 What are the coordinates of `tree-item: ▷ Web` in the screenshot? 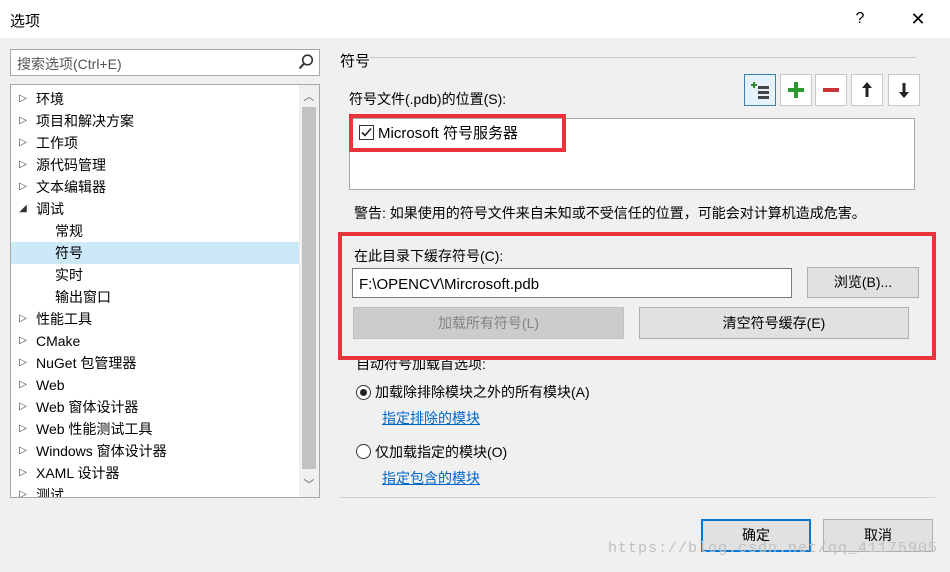 It's located at (155, 385).